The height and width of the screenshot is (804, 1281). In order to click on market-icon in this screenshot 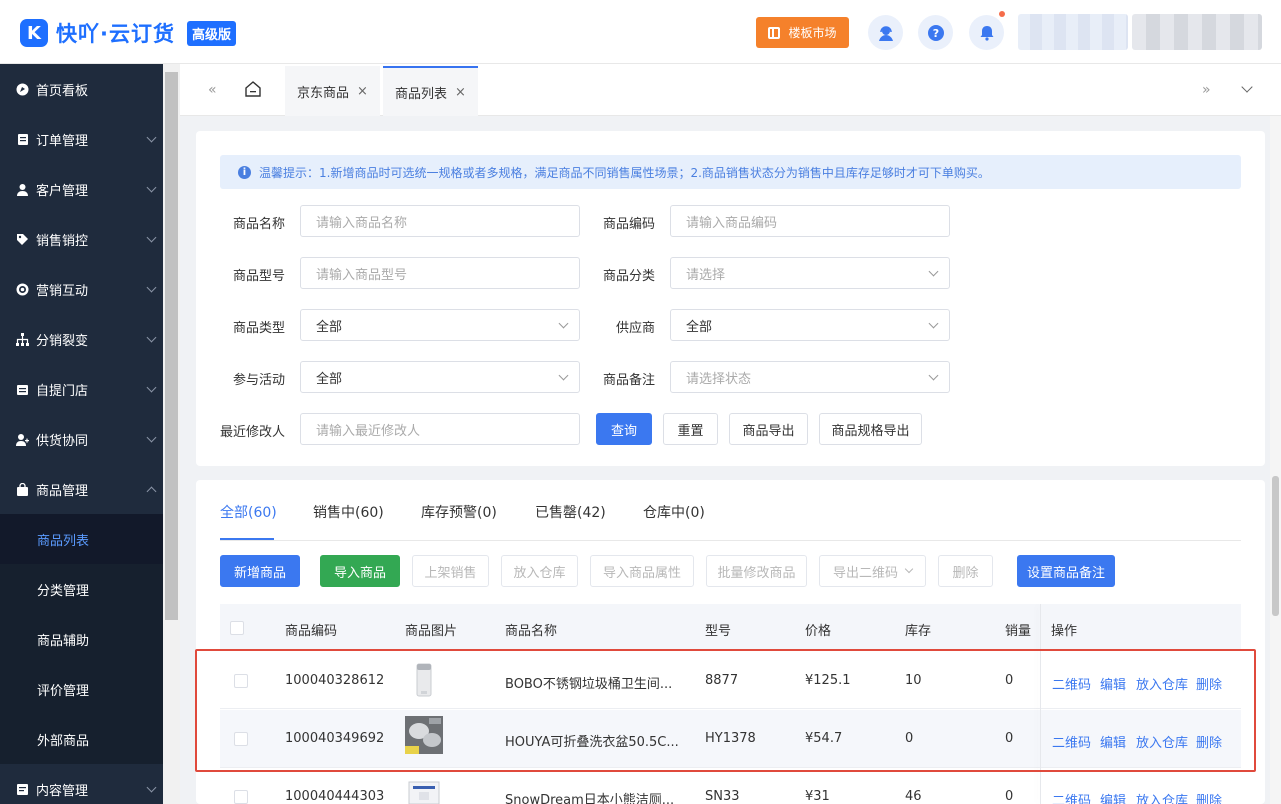, I will do `click(774, 32)`.